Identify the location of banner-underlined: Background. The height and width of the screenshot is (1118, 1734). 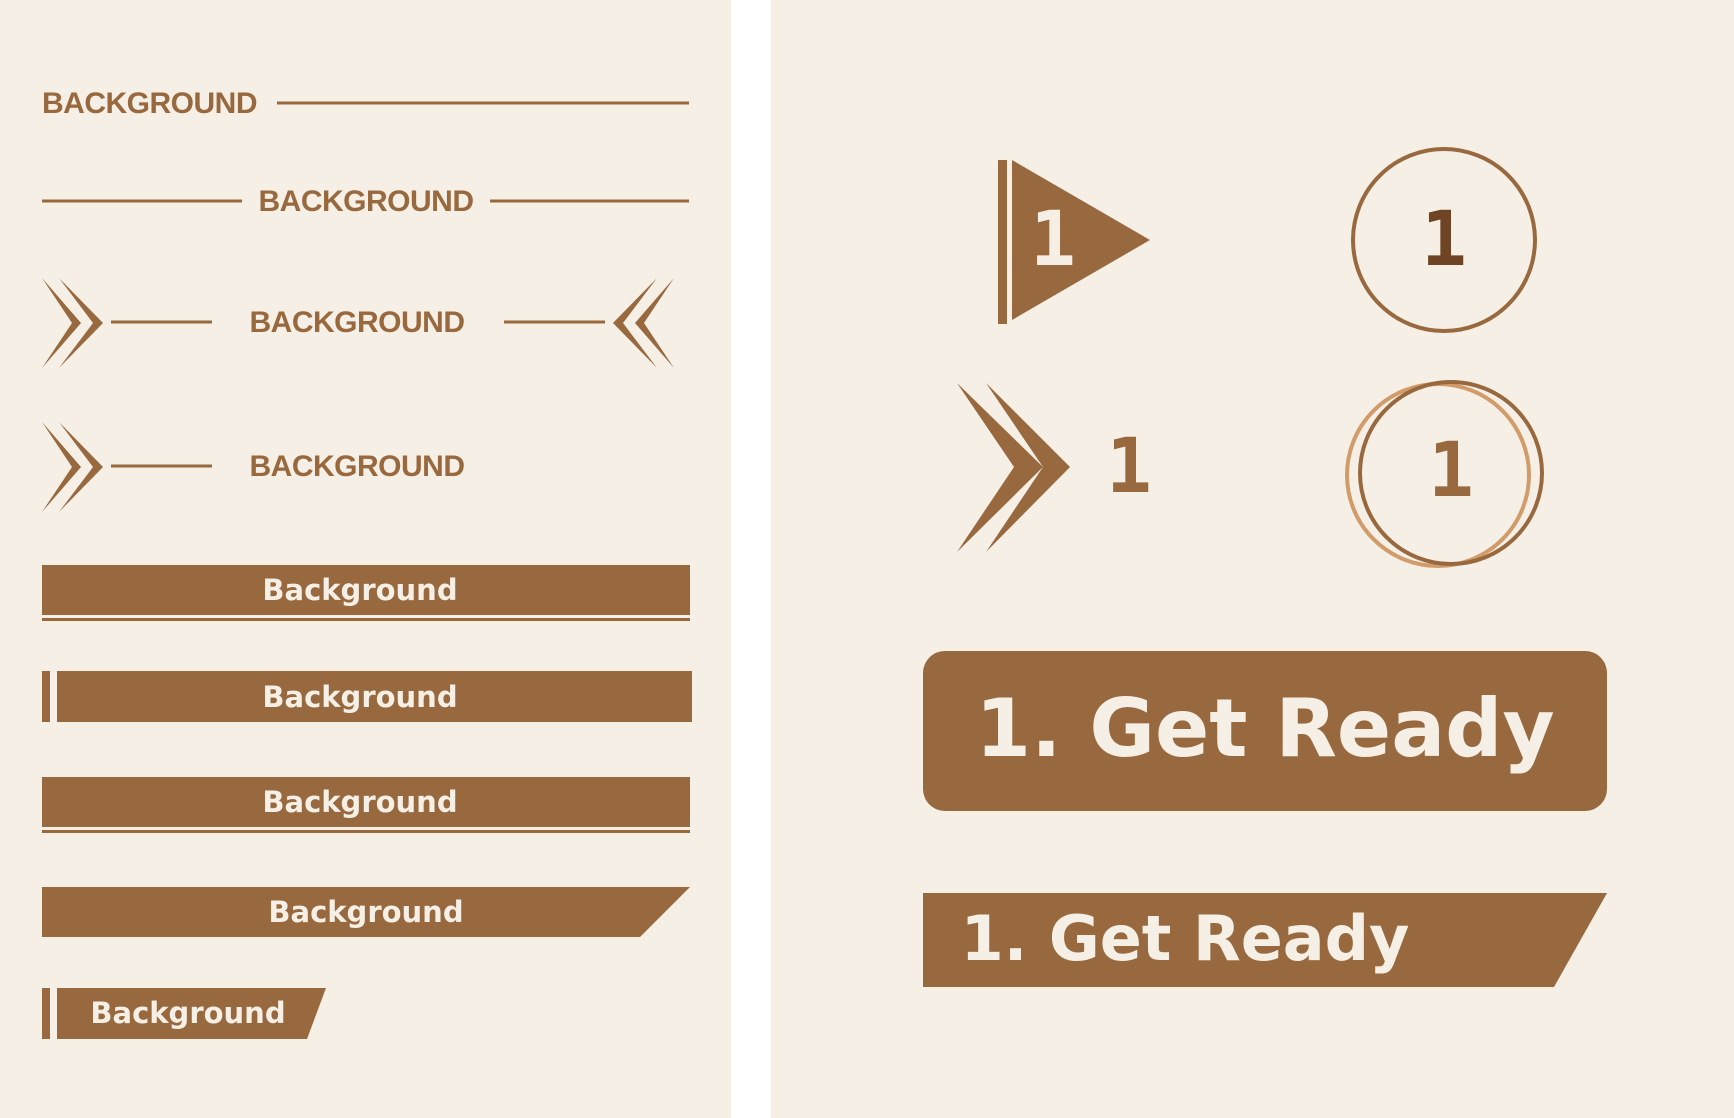
(366, 593).